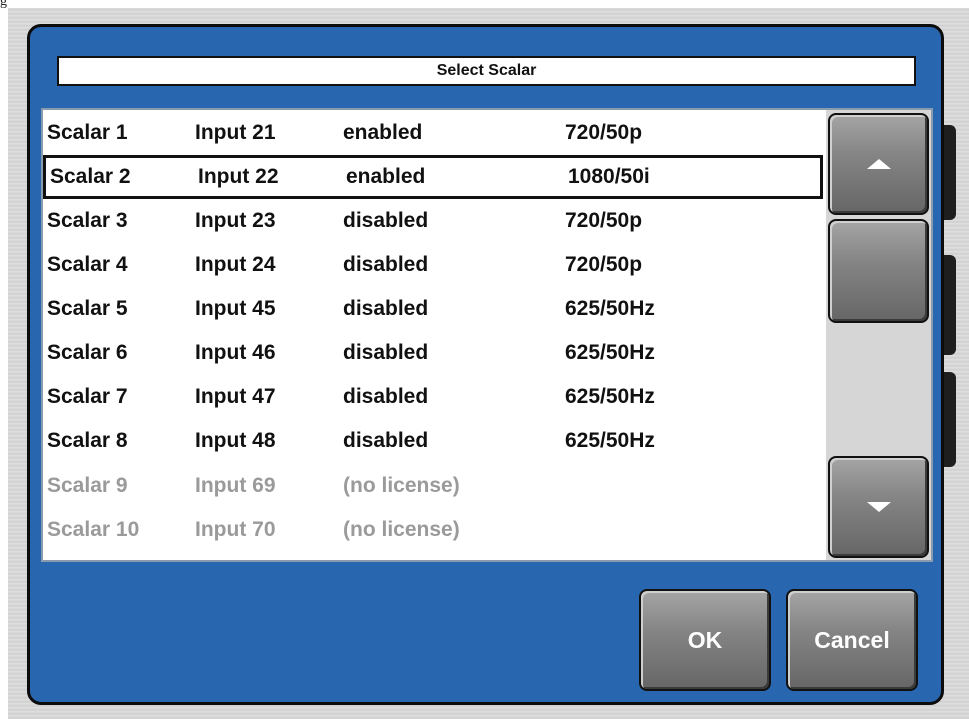 The height and width of the screenshot is (719, 969). What do you see at coordinates (87, 308) in the screenshot?
I see `scalar-name: Scalar 5` at bounding box center [87, 308].